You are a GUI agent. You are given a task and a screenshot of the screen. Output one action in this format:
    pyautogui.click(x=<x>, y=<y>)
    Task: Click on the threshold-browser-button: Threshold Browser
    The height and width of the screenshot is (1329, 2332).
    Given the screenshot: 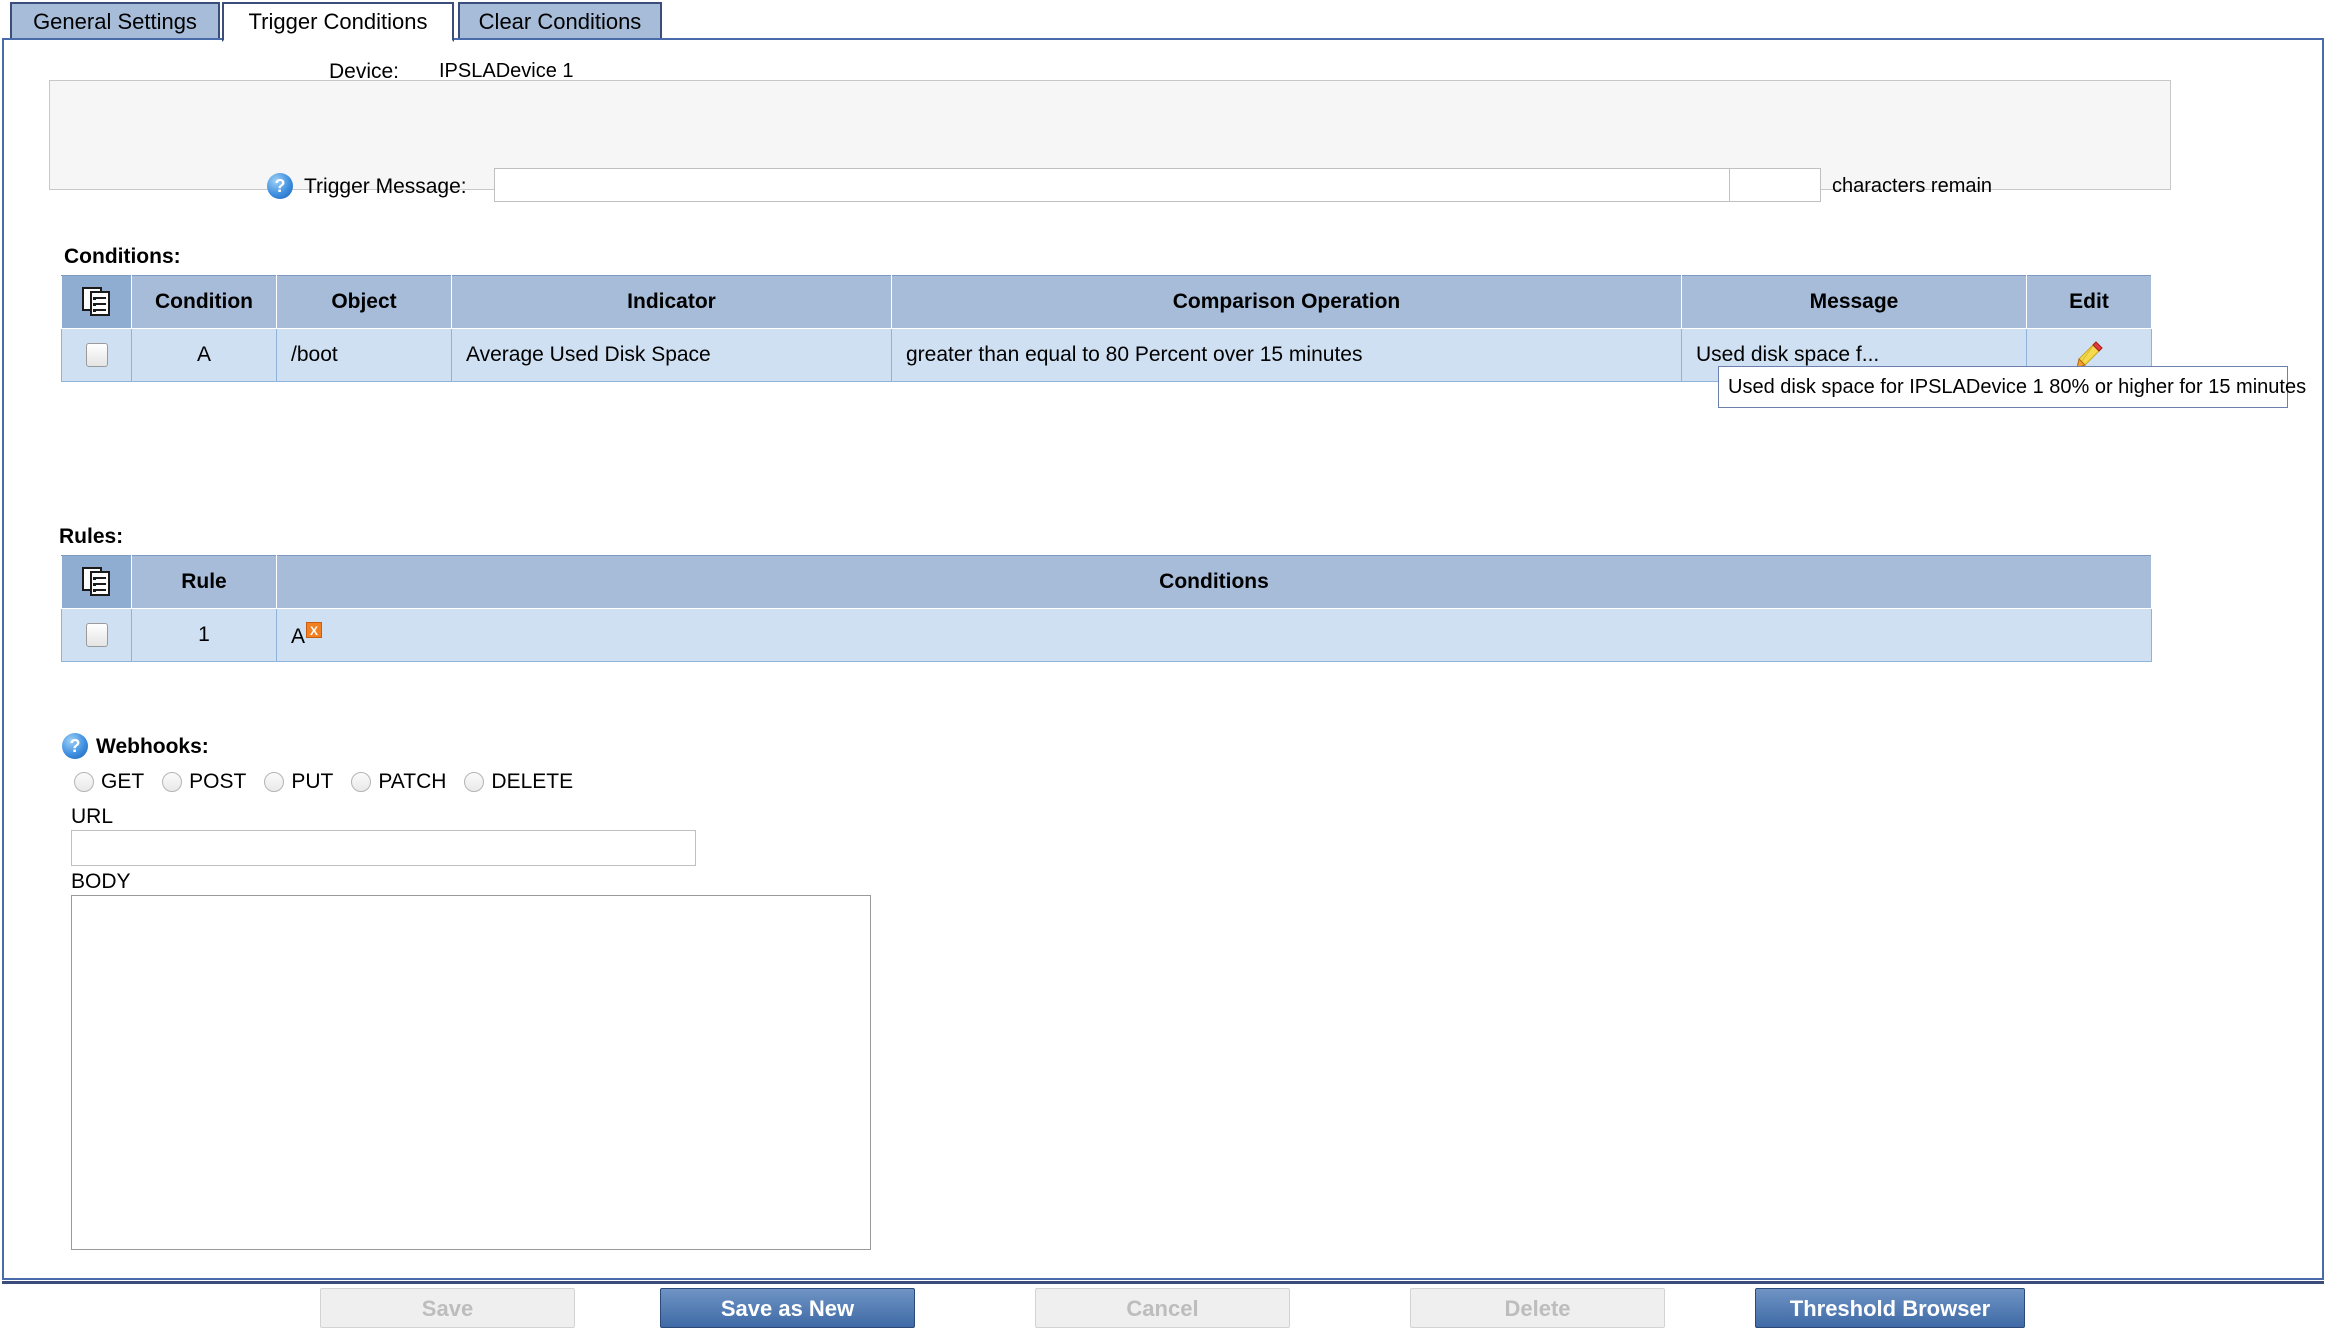 What is the action you would take?
    pyautogui.click(x=1890, y=1308)
    